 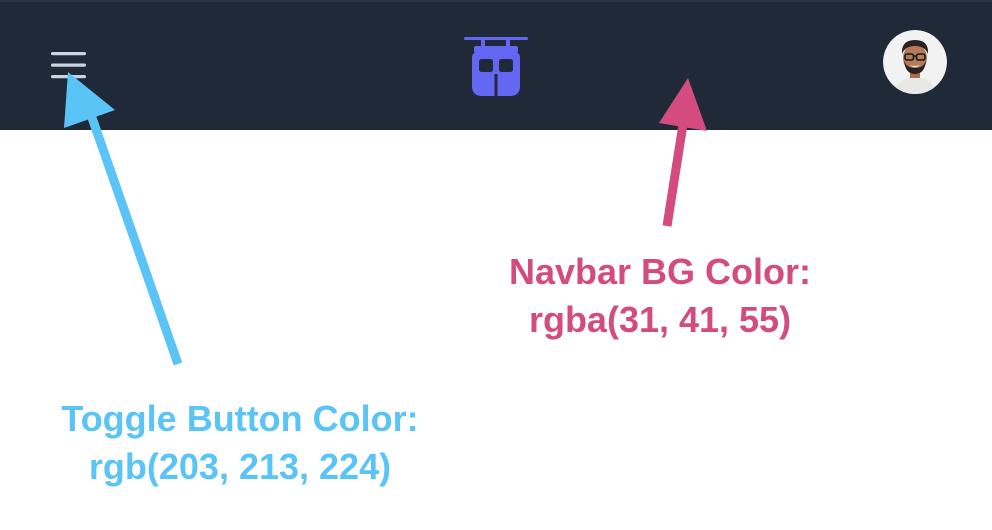 I want to click on hamburger-menu-icon, so click(x=68, y=65).